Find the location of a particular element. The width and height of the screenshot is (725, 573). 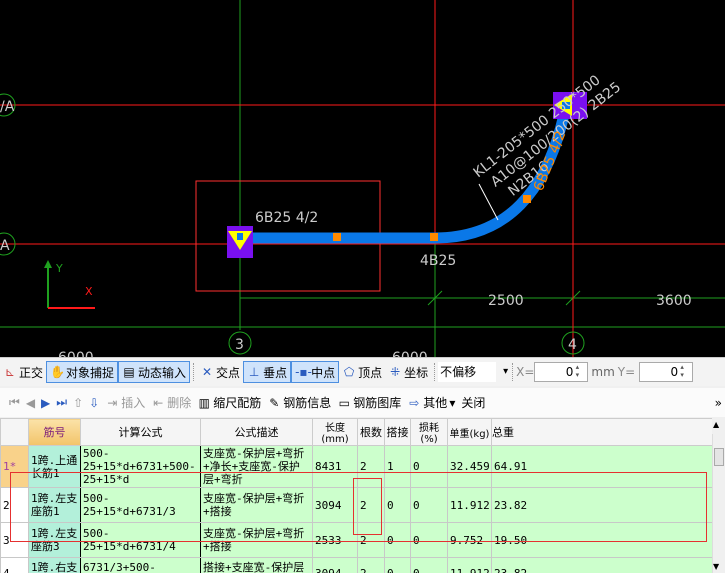

header-description: 公式描述 is located at coordinates (256, 432).